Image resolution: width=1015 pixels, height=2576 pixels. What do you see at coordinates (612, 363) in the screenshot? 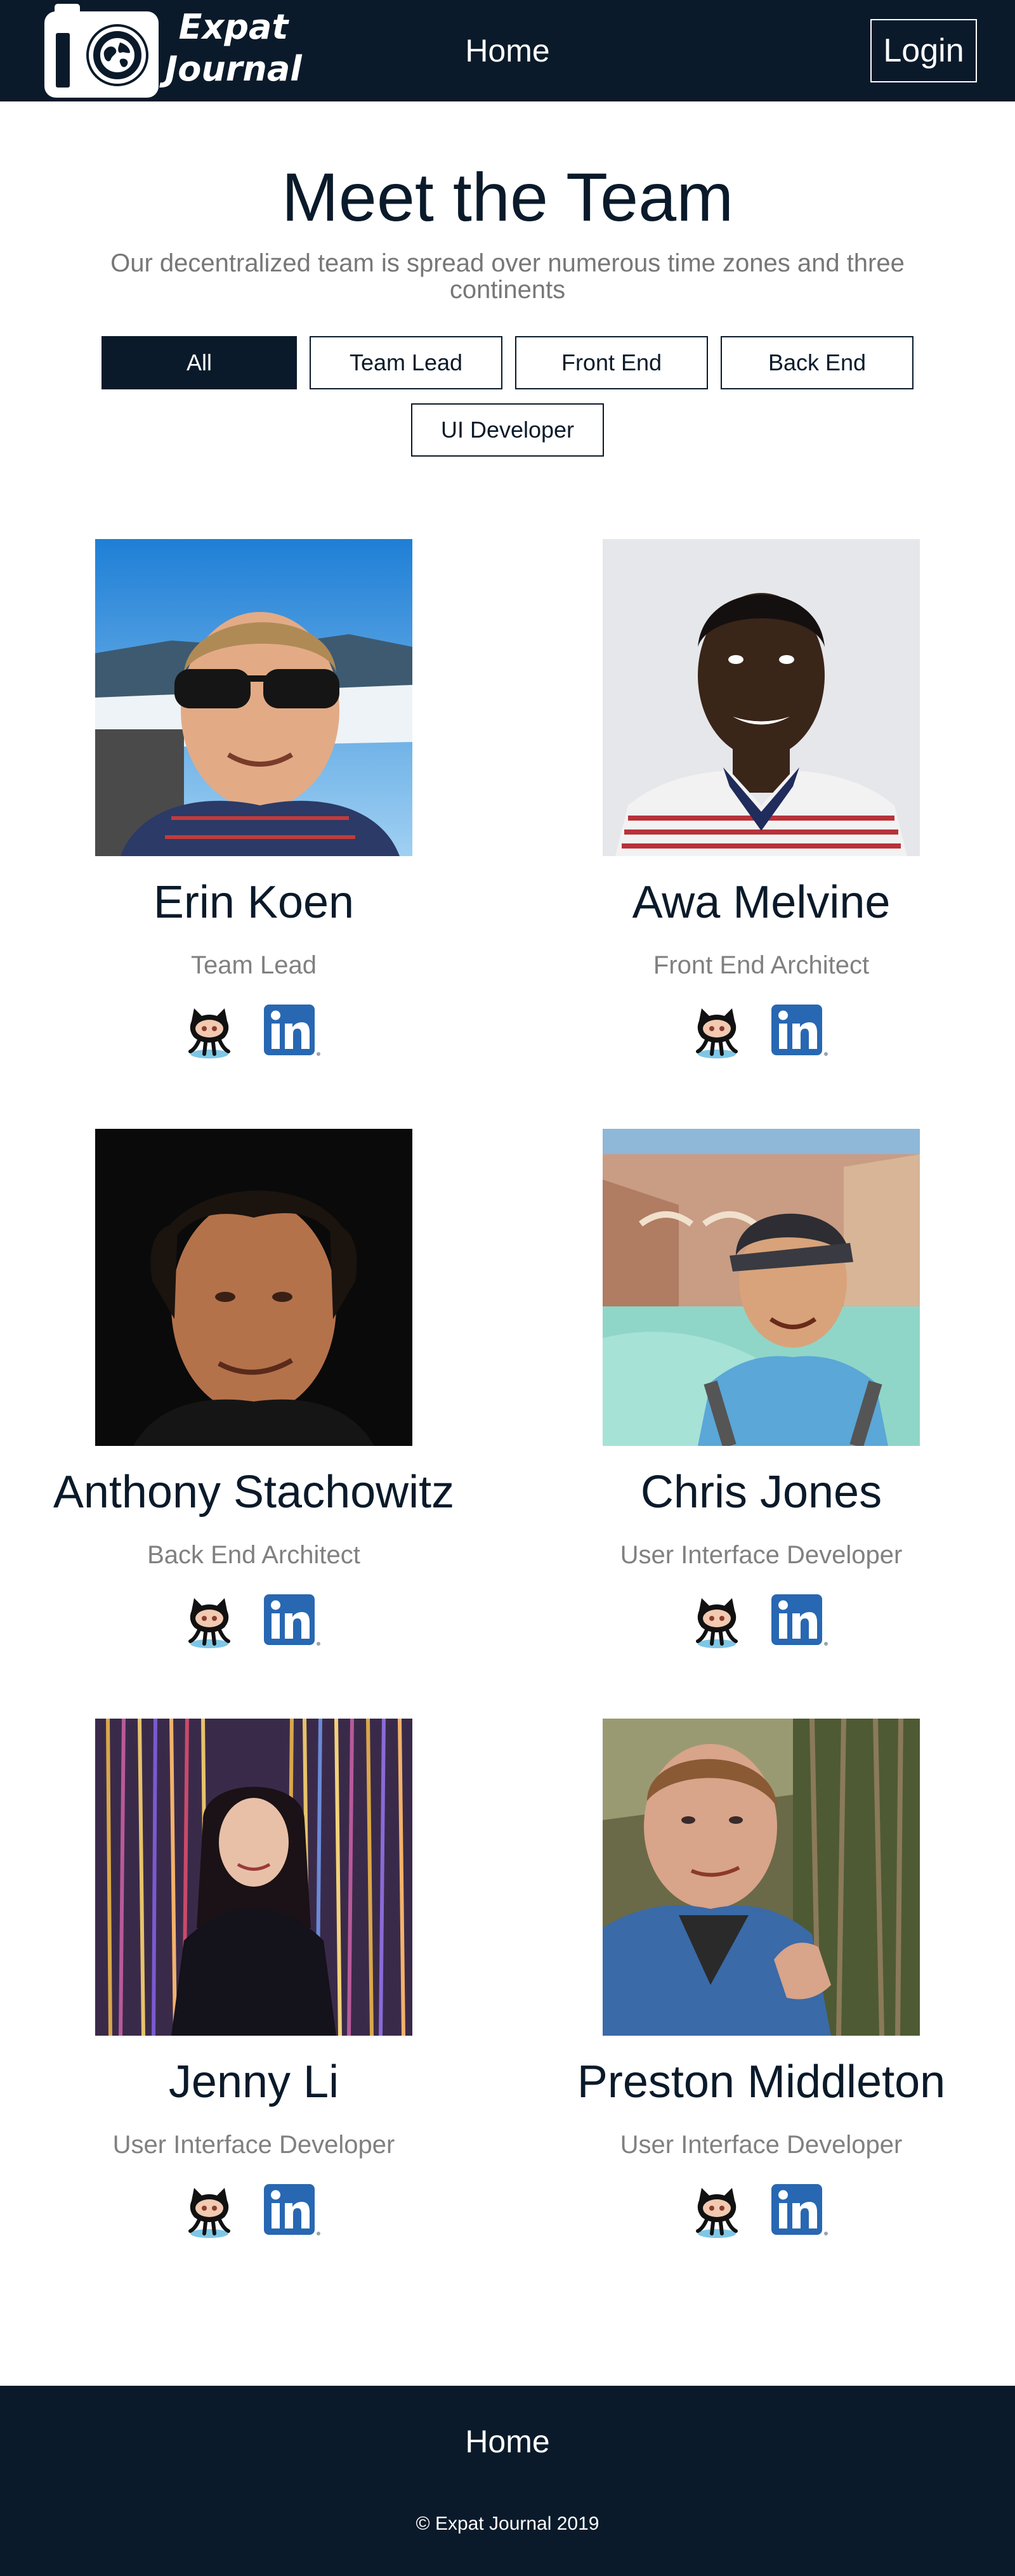
I see `filter-front-end-button: Front End` at bounding box center [612, 363].